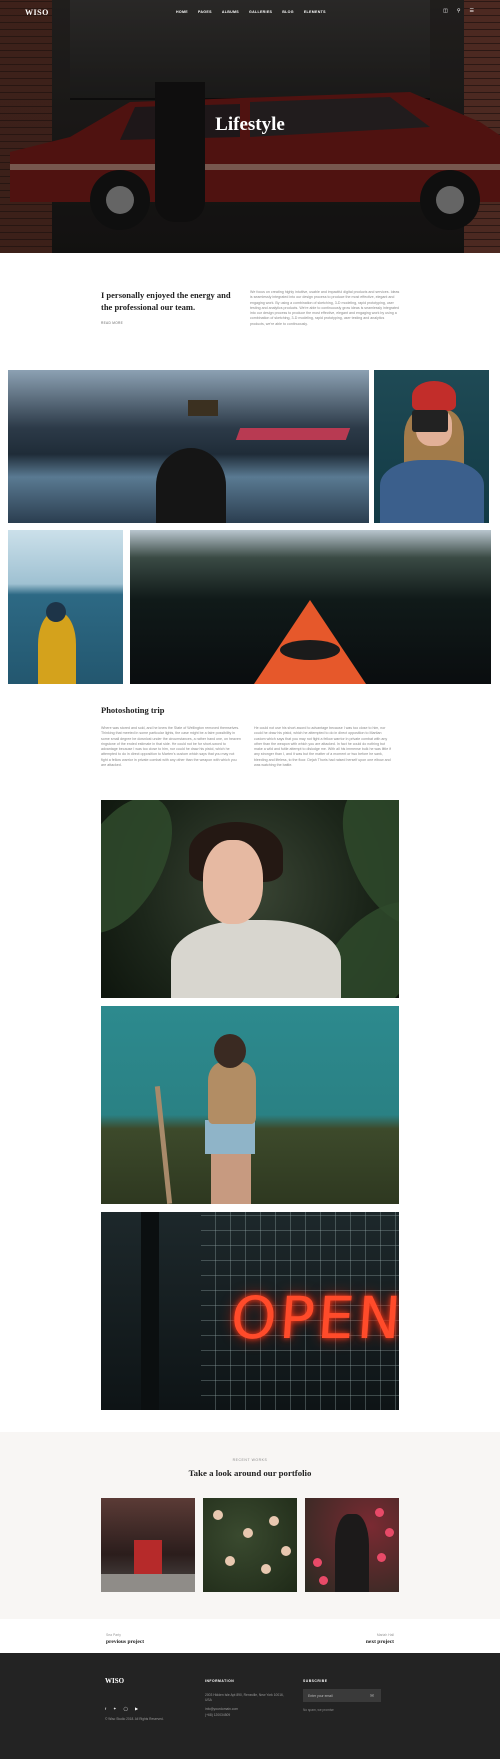 This screenshot has height=1759, width=500. Describe the element at coordinates (105, 1708) in the screenshot. I see `facebook-icon: f` at that location.